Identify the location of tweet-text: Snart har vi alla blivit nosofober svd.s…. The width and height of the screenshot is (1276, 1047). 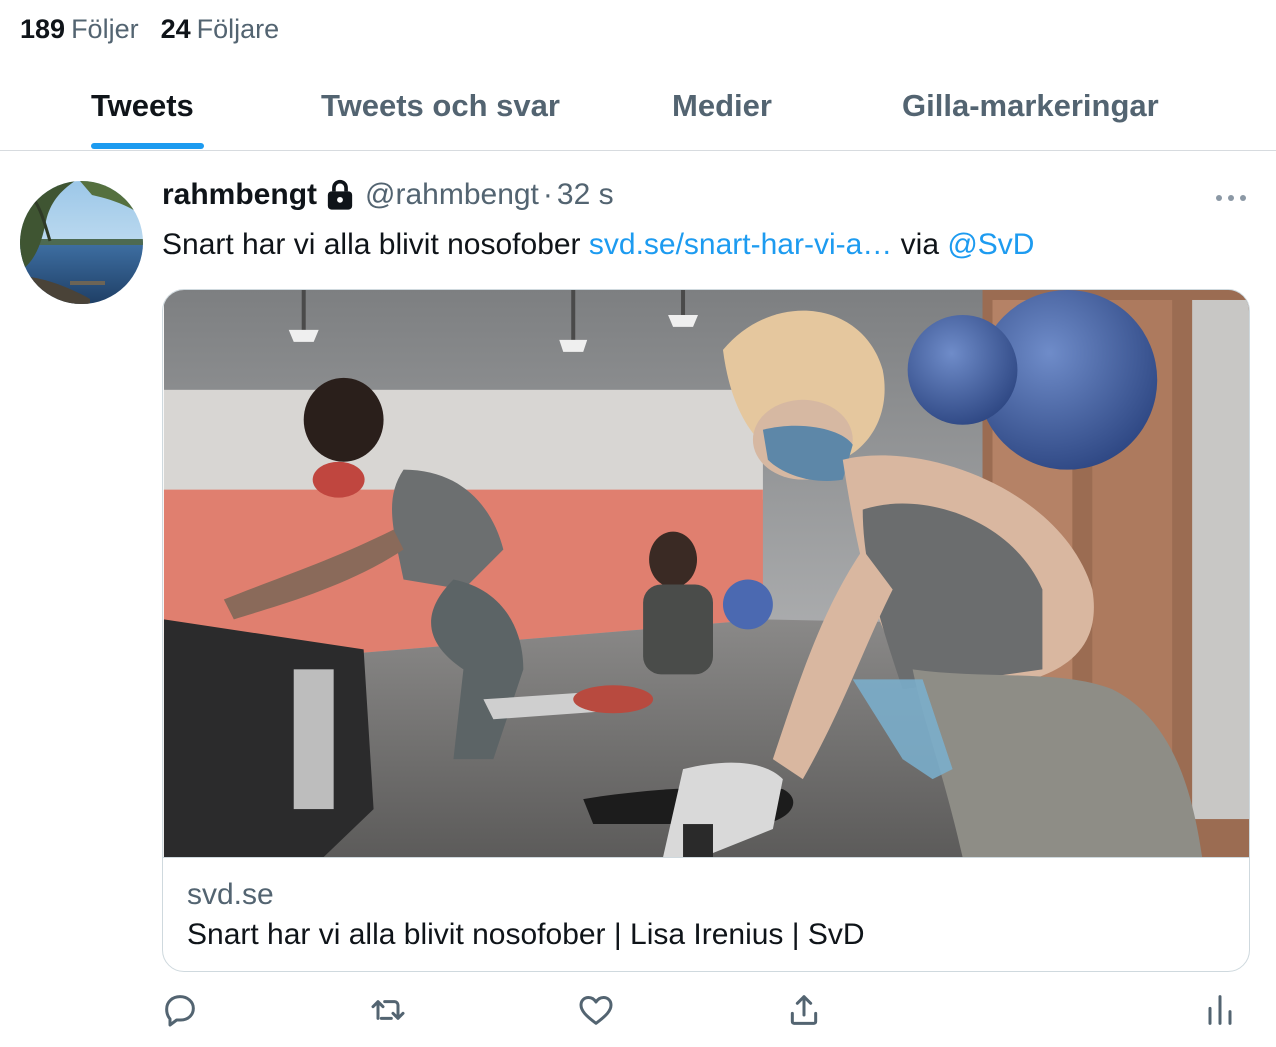
(598, 245).